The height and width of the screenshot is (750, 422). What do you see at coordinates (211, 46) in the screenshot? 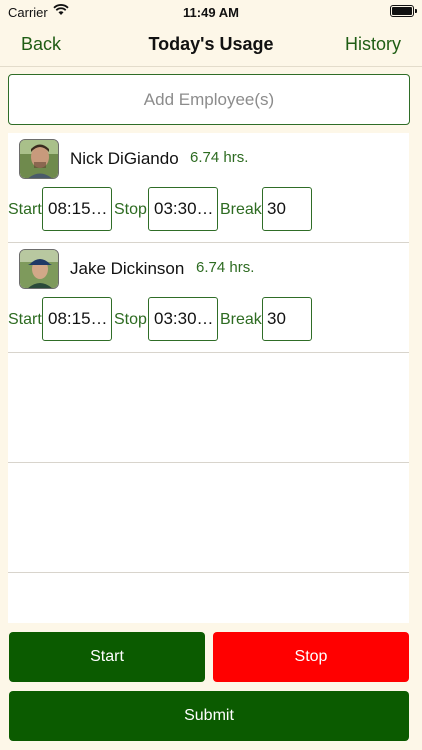
I see `navigation-bar: Back Today's Usage History` at bounding box center [211, 46].